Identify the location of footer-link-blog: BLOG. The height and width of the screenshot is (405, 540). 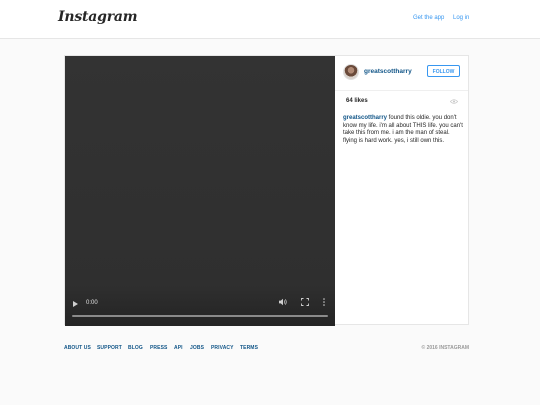
(135, 348).